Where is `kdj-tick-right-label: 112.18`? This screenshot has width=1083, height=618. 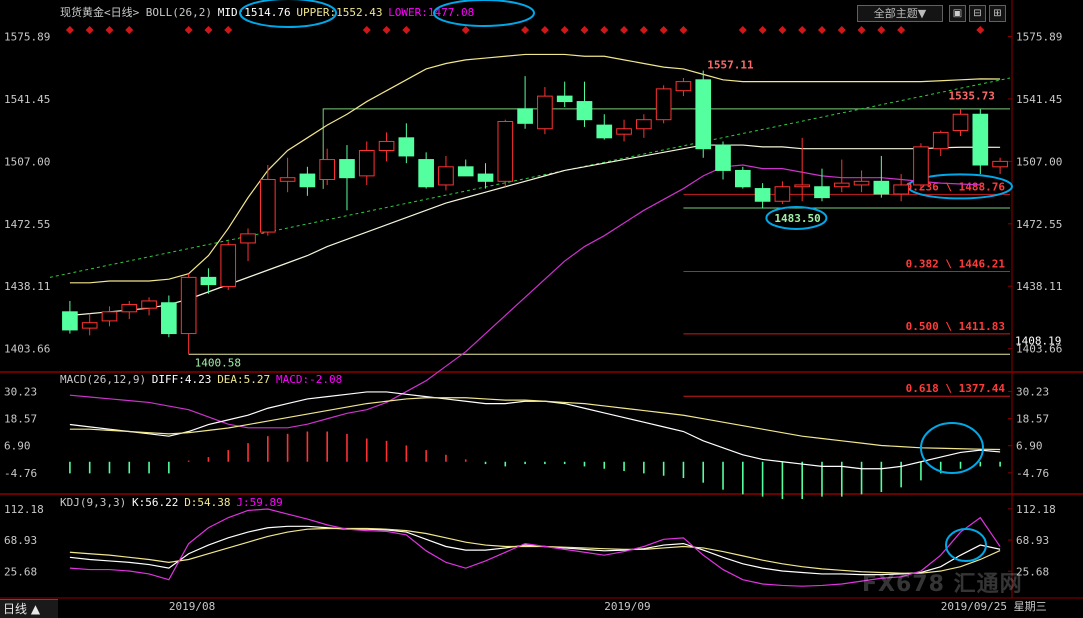
kdj-tick-right-label: 112.18 is located at coordinates (1036, 509).